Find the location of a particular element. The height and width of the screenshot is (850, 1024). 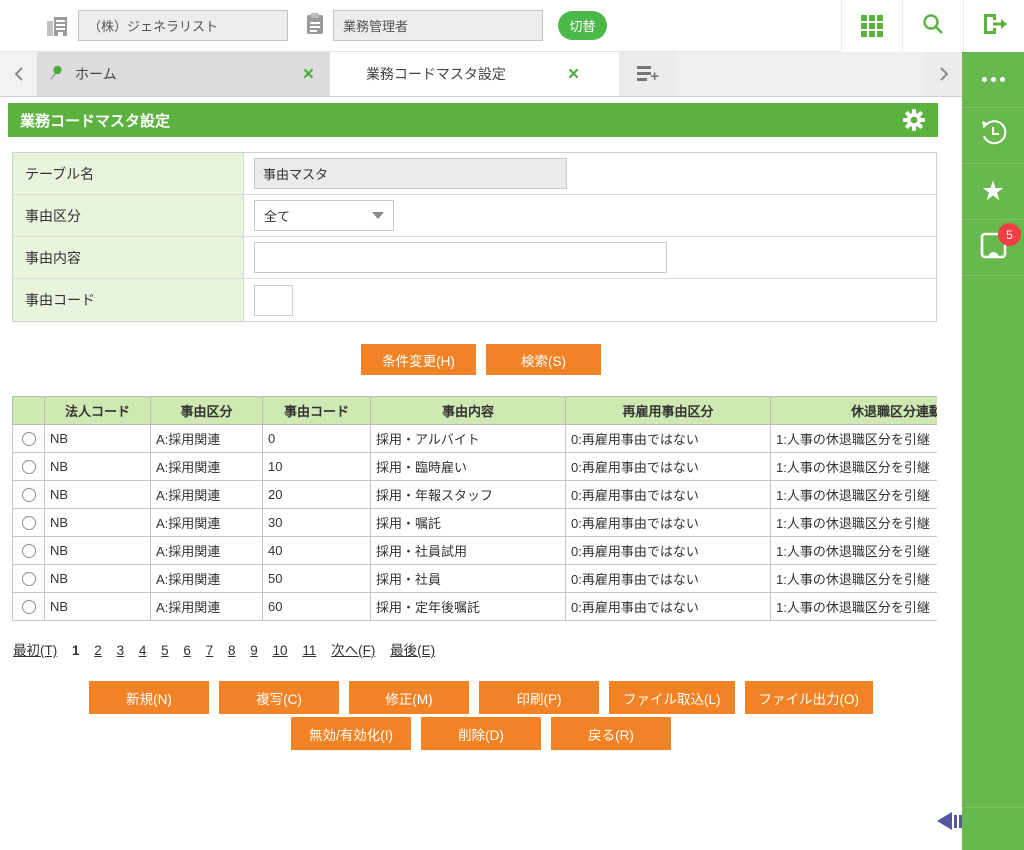

file-import-button: ファイル取込(L) is located at coordinates (672, 697).